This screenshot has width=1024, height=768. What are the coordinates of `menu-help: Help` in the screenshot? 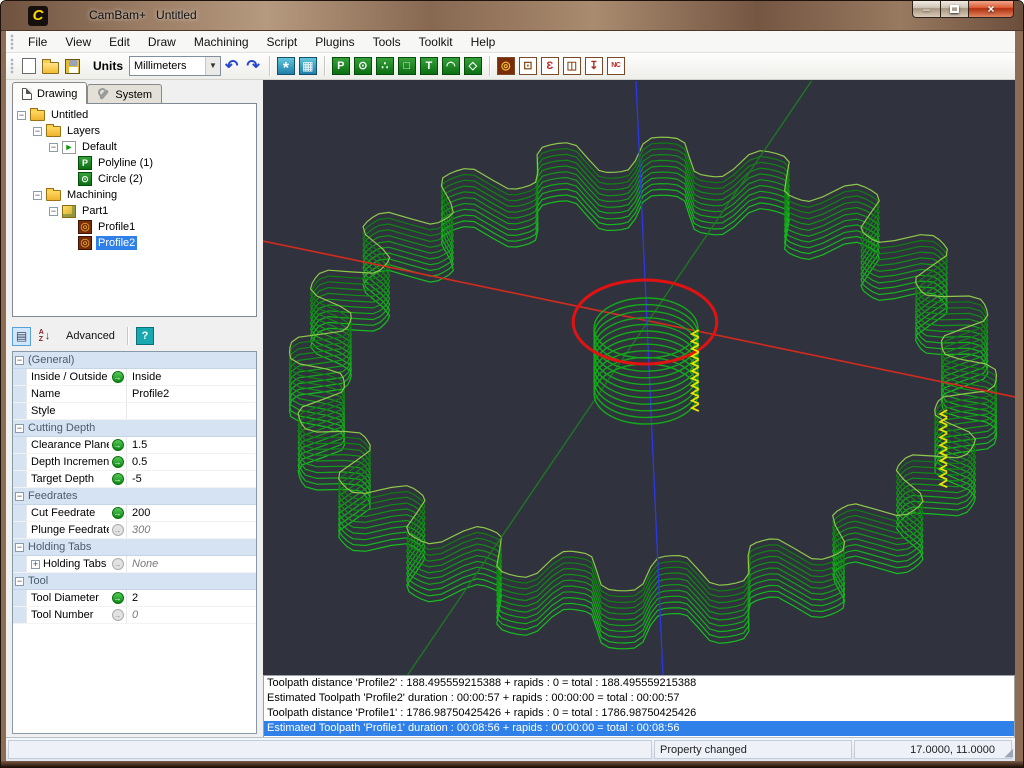 It's located at (483, 42).